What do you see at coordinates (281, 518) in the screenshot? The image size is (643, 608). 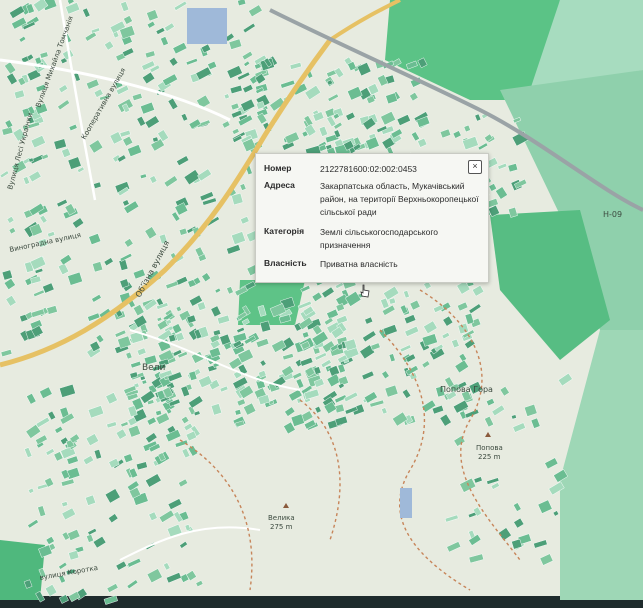 I see `velyka-peak-label: Велика` at bounding box center [281, 518].